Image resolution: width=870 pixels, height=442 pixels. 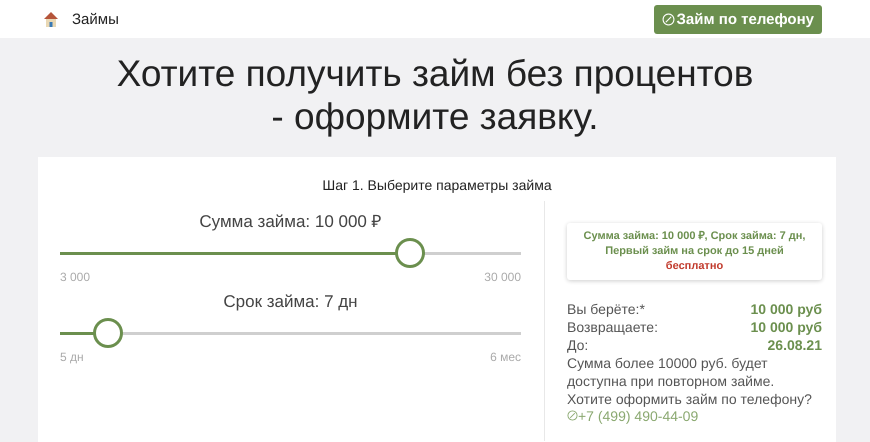 I want to click on note-text: Сумма более 10000 руб. будет доступна при повторном займе. Хотите оформить займ по телефону?, so click(x=690, y=381).